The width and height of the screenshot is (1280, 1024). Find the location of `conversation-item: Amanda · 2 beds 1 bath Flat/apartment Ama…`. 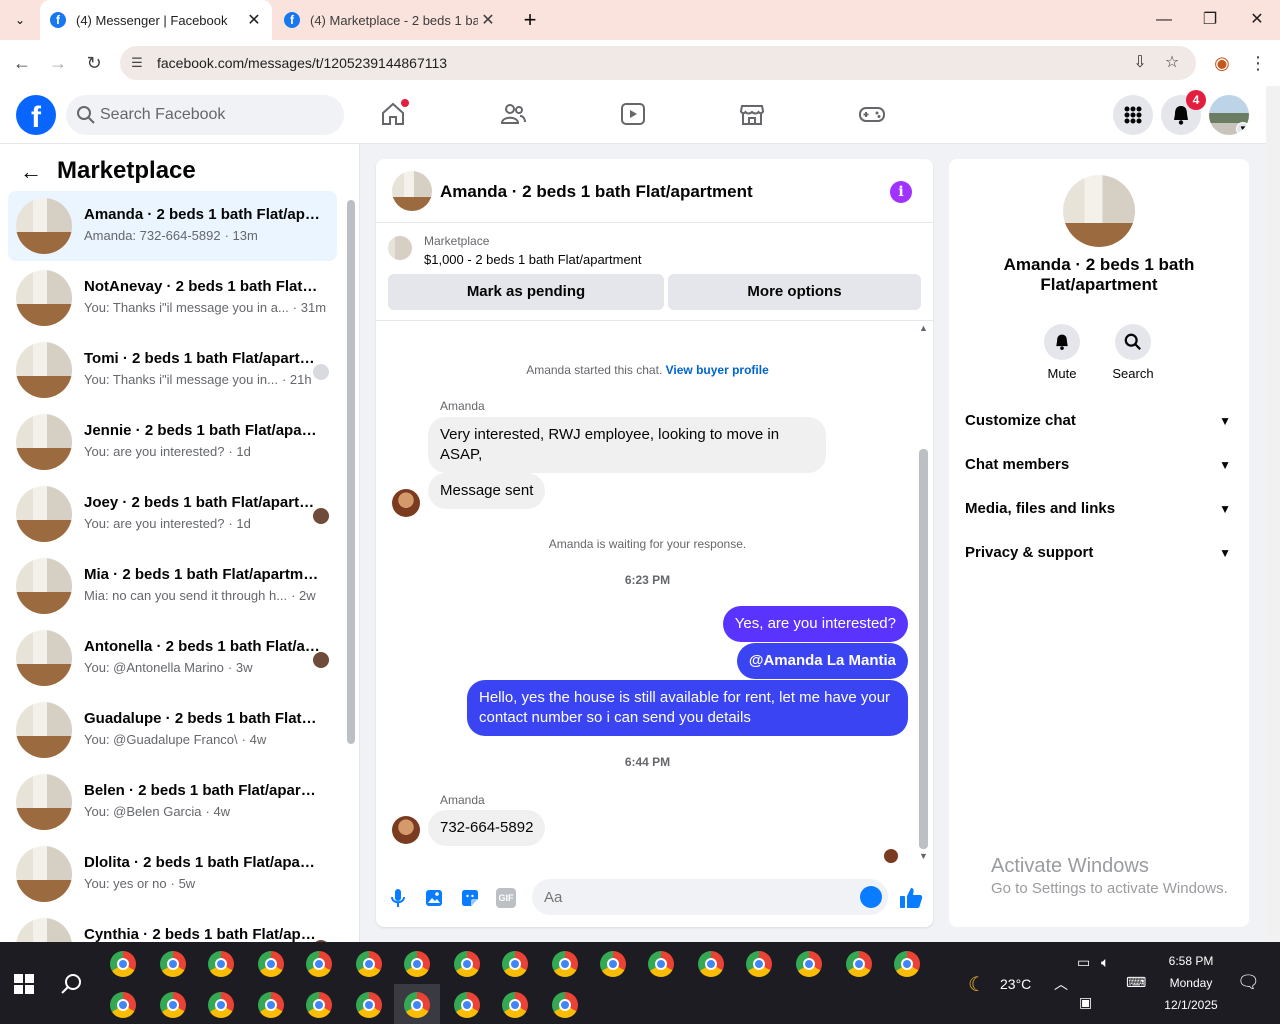

conversation-item: Amanda · 2 beds 1 bath Flat/apartment Ama… is located at coordinates (172, 226).